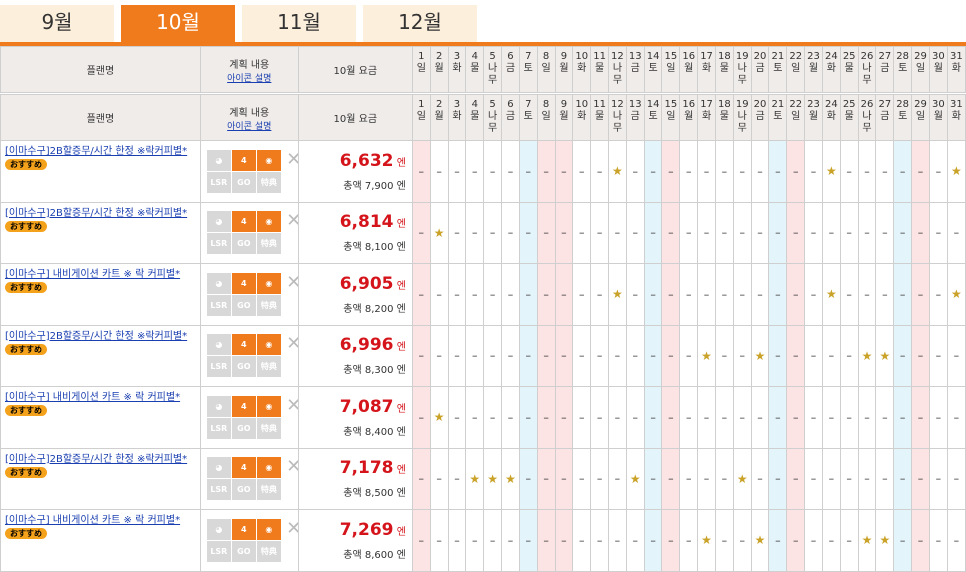  What do you see at coordinates (249, 117) in the screenshot?
I see `plan-content-header: 계획 내용 아이콘 설명` at bounding box center [249, 117].